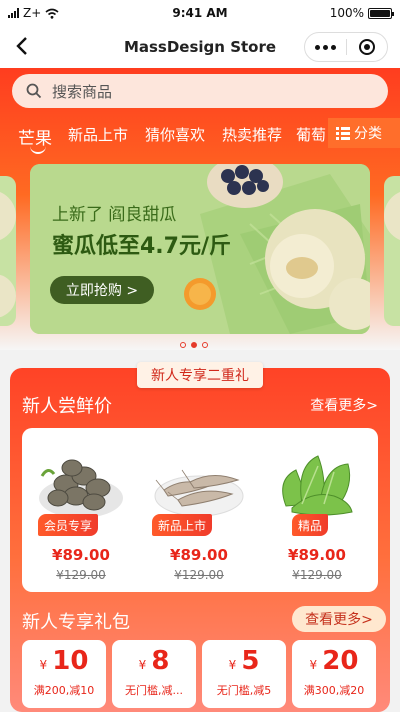  I want to click on list-icon, so click(343, 133).